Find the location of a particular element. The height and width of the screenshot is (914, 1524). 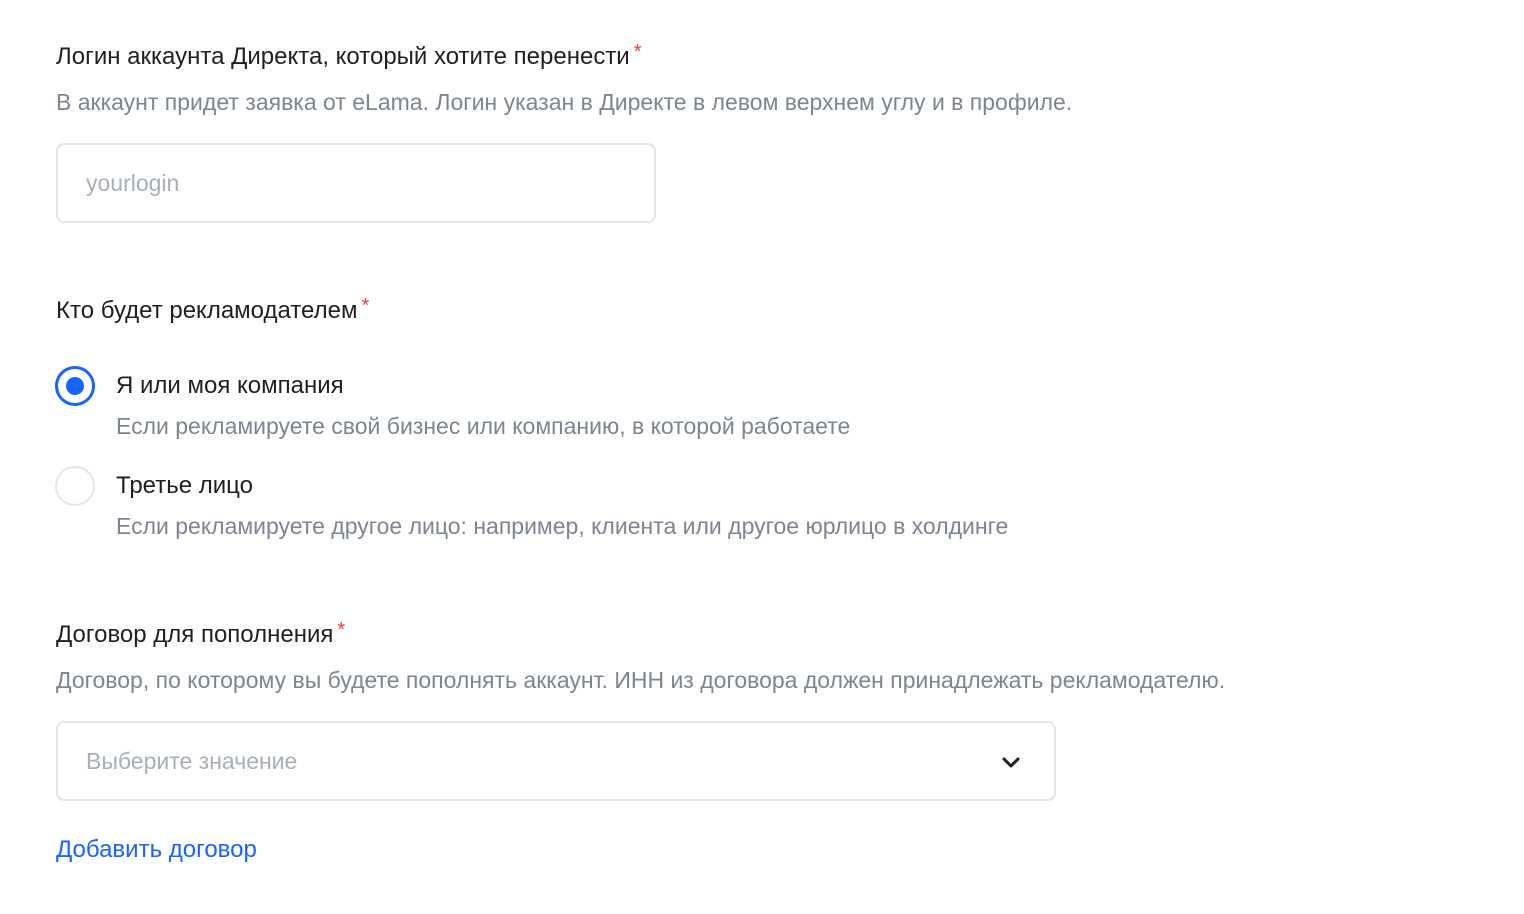

radio-option-self-label: Я или моя компания is located at coordinates (230, 386).